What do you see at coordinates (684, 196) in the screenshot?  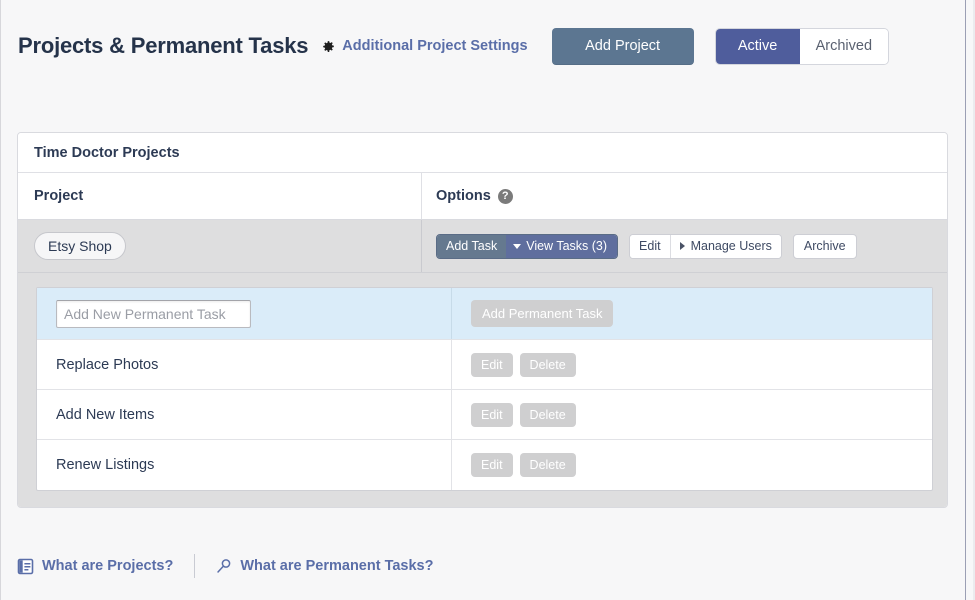 I see `column-header-options: Options ?` at bounding box center [684, 196].